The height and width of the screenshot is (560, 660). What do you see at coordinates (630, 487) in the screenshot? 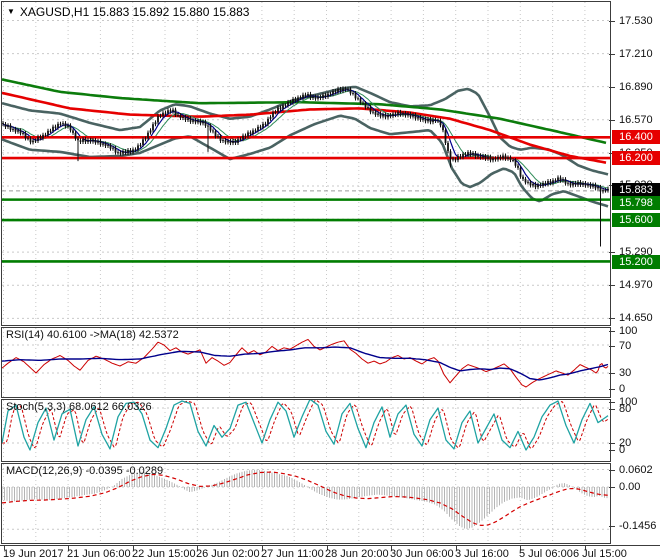
I see `macd-scale-label: 0.00` at bounding box center [630, 487].